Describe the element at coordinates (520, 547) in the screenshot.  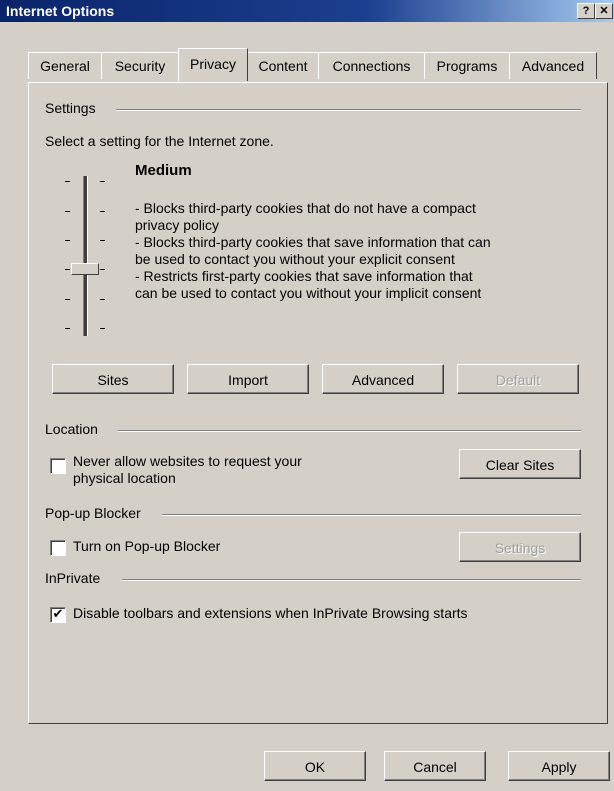
I see `popup-settings-button: Settings` at that location.